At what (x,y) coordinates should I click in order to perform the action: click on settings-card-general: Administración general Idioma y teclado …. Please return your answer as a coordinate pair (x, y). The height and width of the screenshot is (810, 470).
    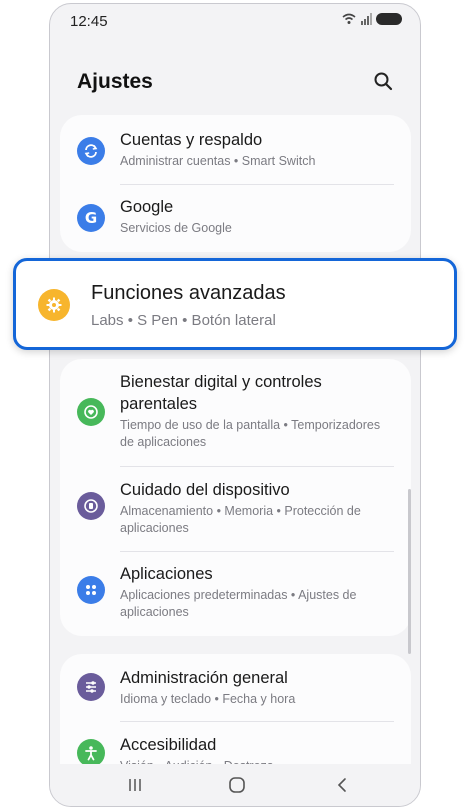
    Looking at the image, I should click on (235, 714).